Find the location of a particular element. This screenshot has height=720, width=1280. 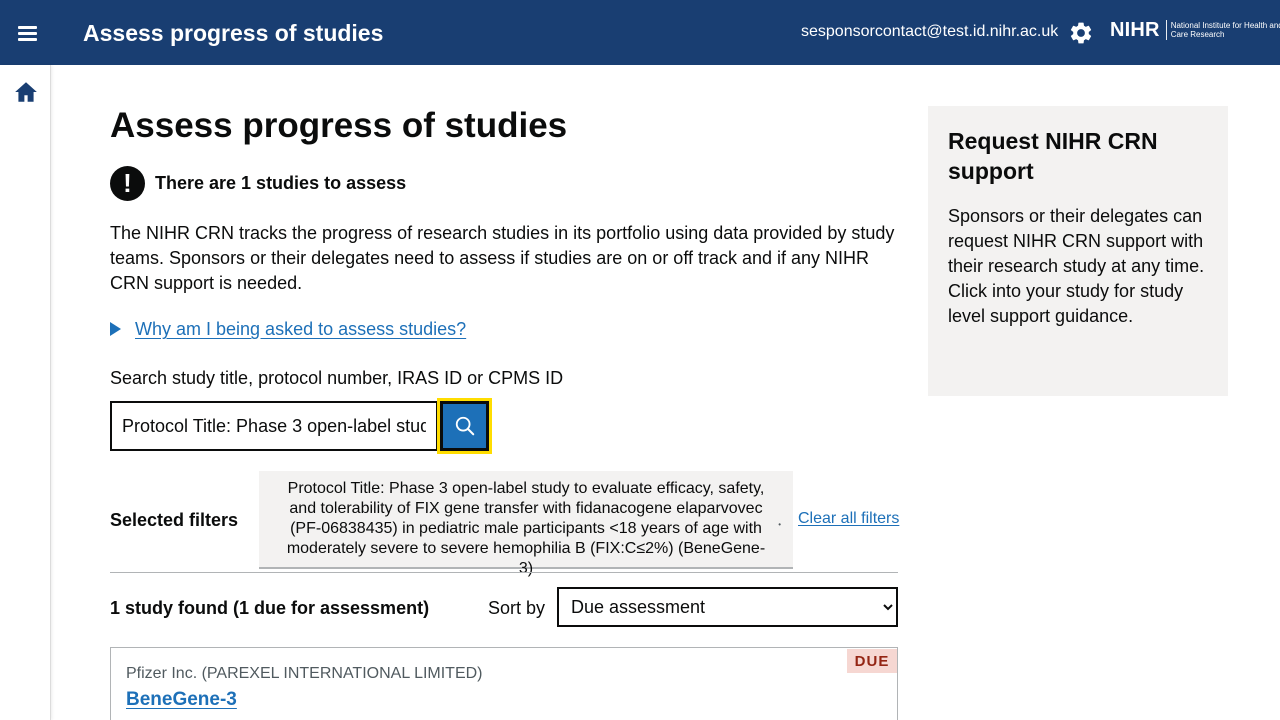

search-button is located at coordinates (464, 426).